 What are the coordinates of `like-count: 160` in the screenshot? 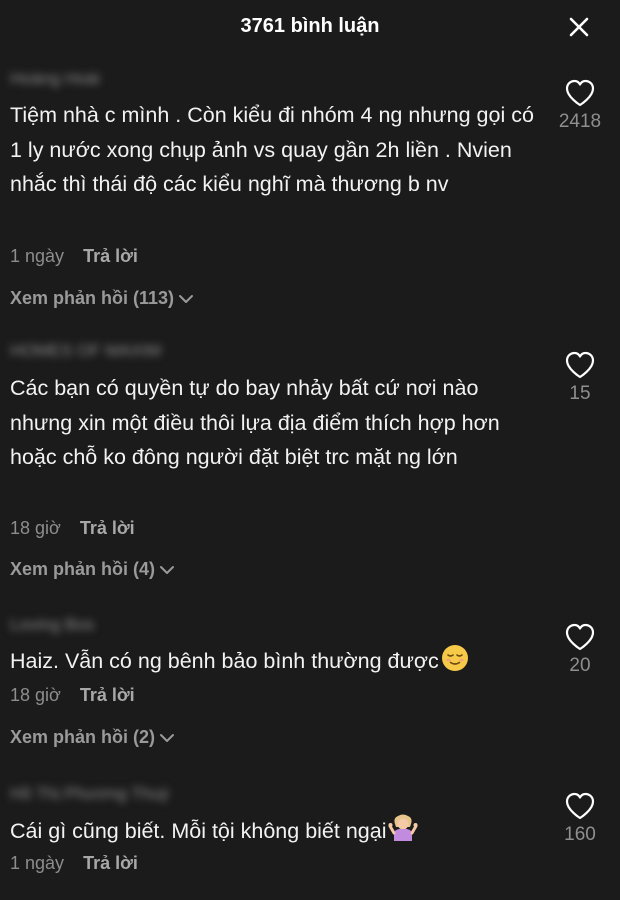 It's located at (580, 834).